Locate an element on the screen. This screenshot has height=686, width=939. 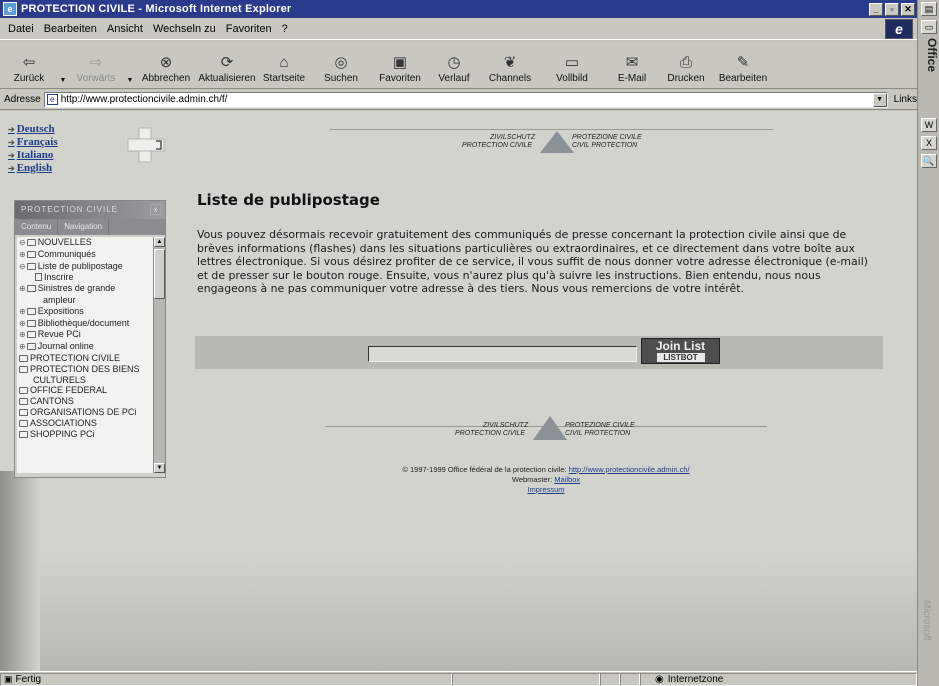
tree-item: ASSOCIATIONS is located at coordinates (85, 423).